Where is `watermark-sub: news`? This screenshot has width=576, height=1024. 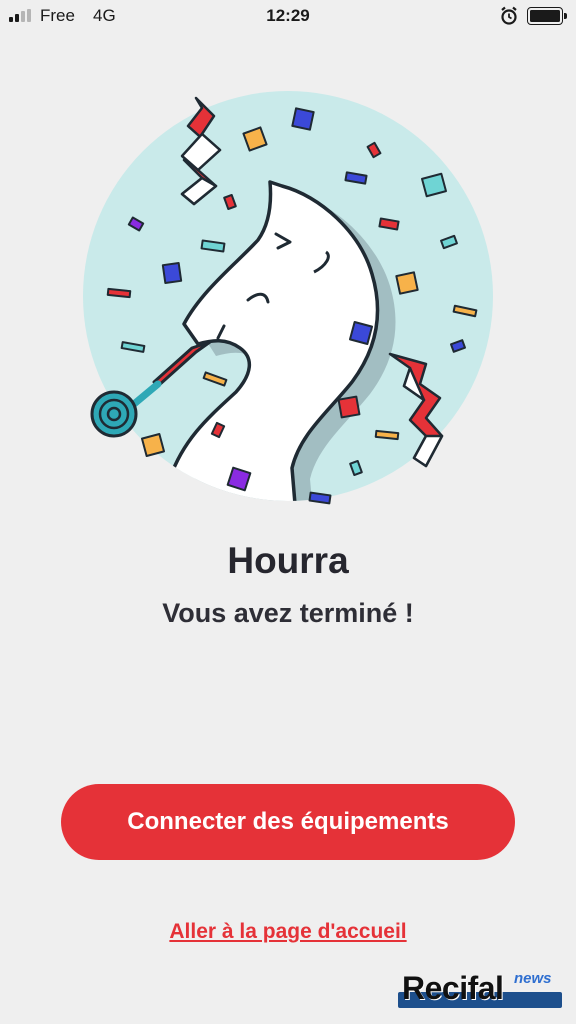 watermark-sub: news is located at coordinates (533, 978).